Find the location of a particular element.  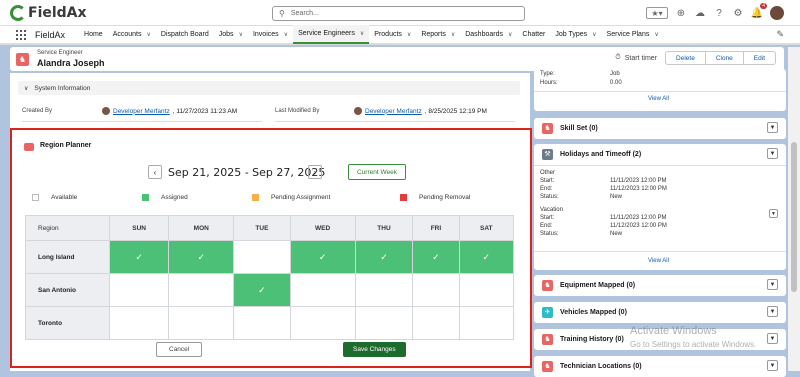

app-logo: FieldAx is located at coordinates (48, 13).